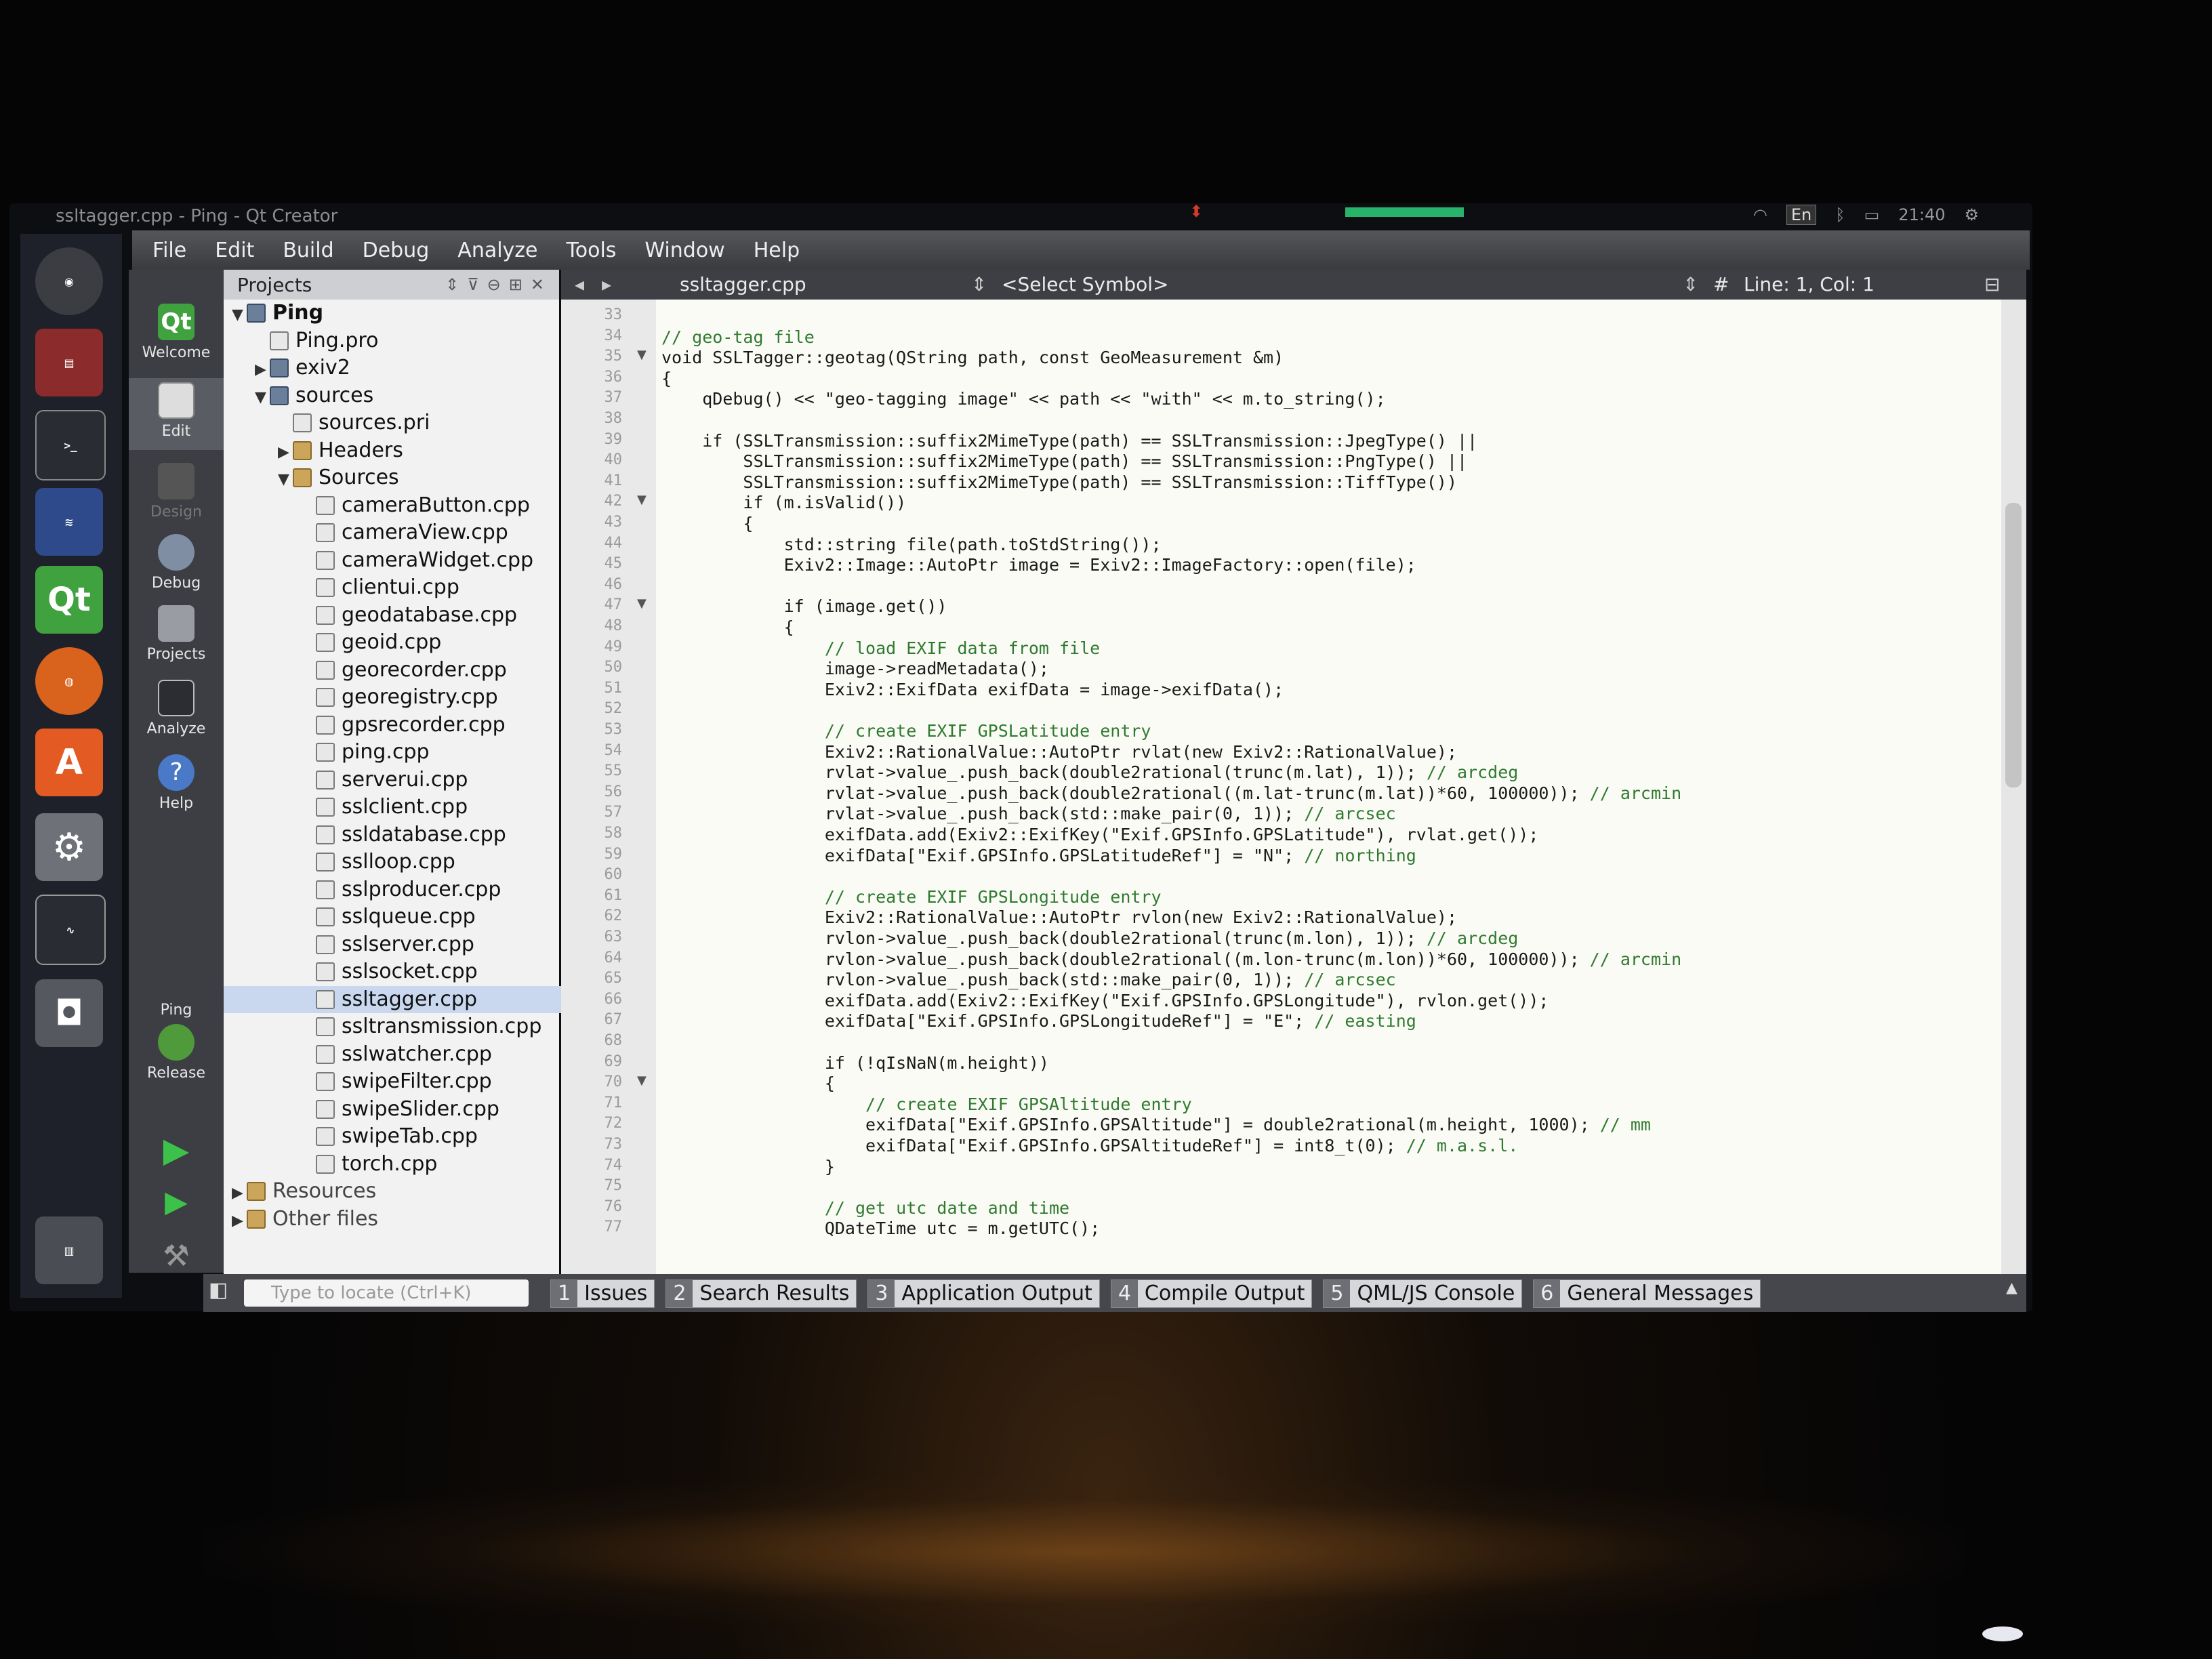  I want to click on menu-debug: Debug, so click(396, 250).